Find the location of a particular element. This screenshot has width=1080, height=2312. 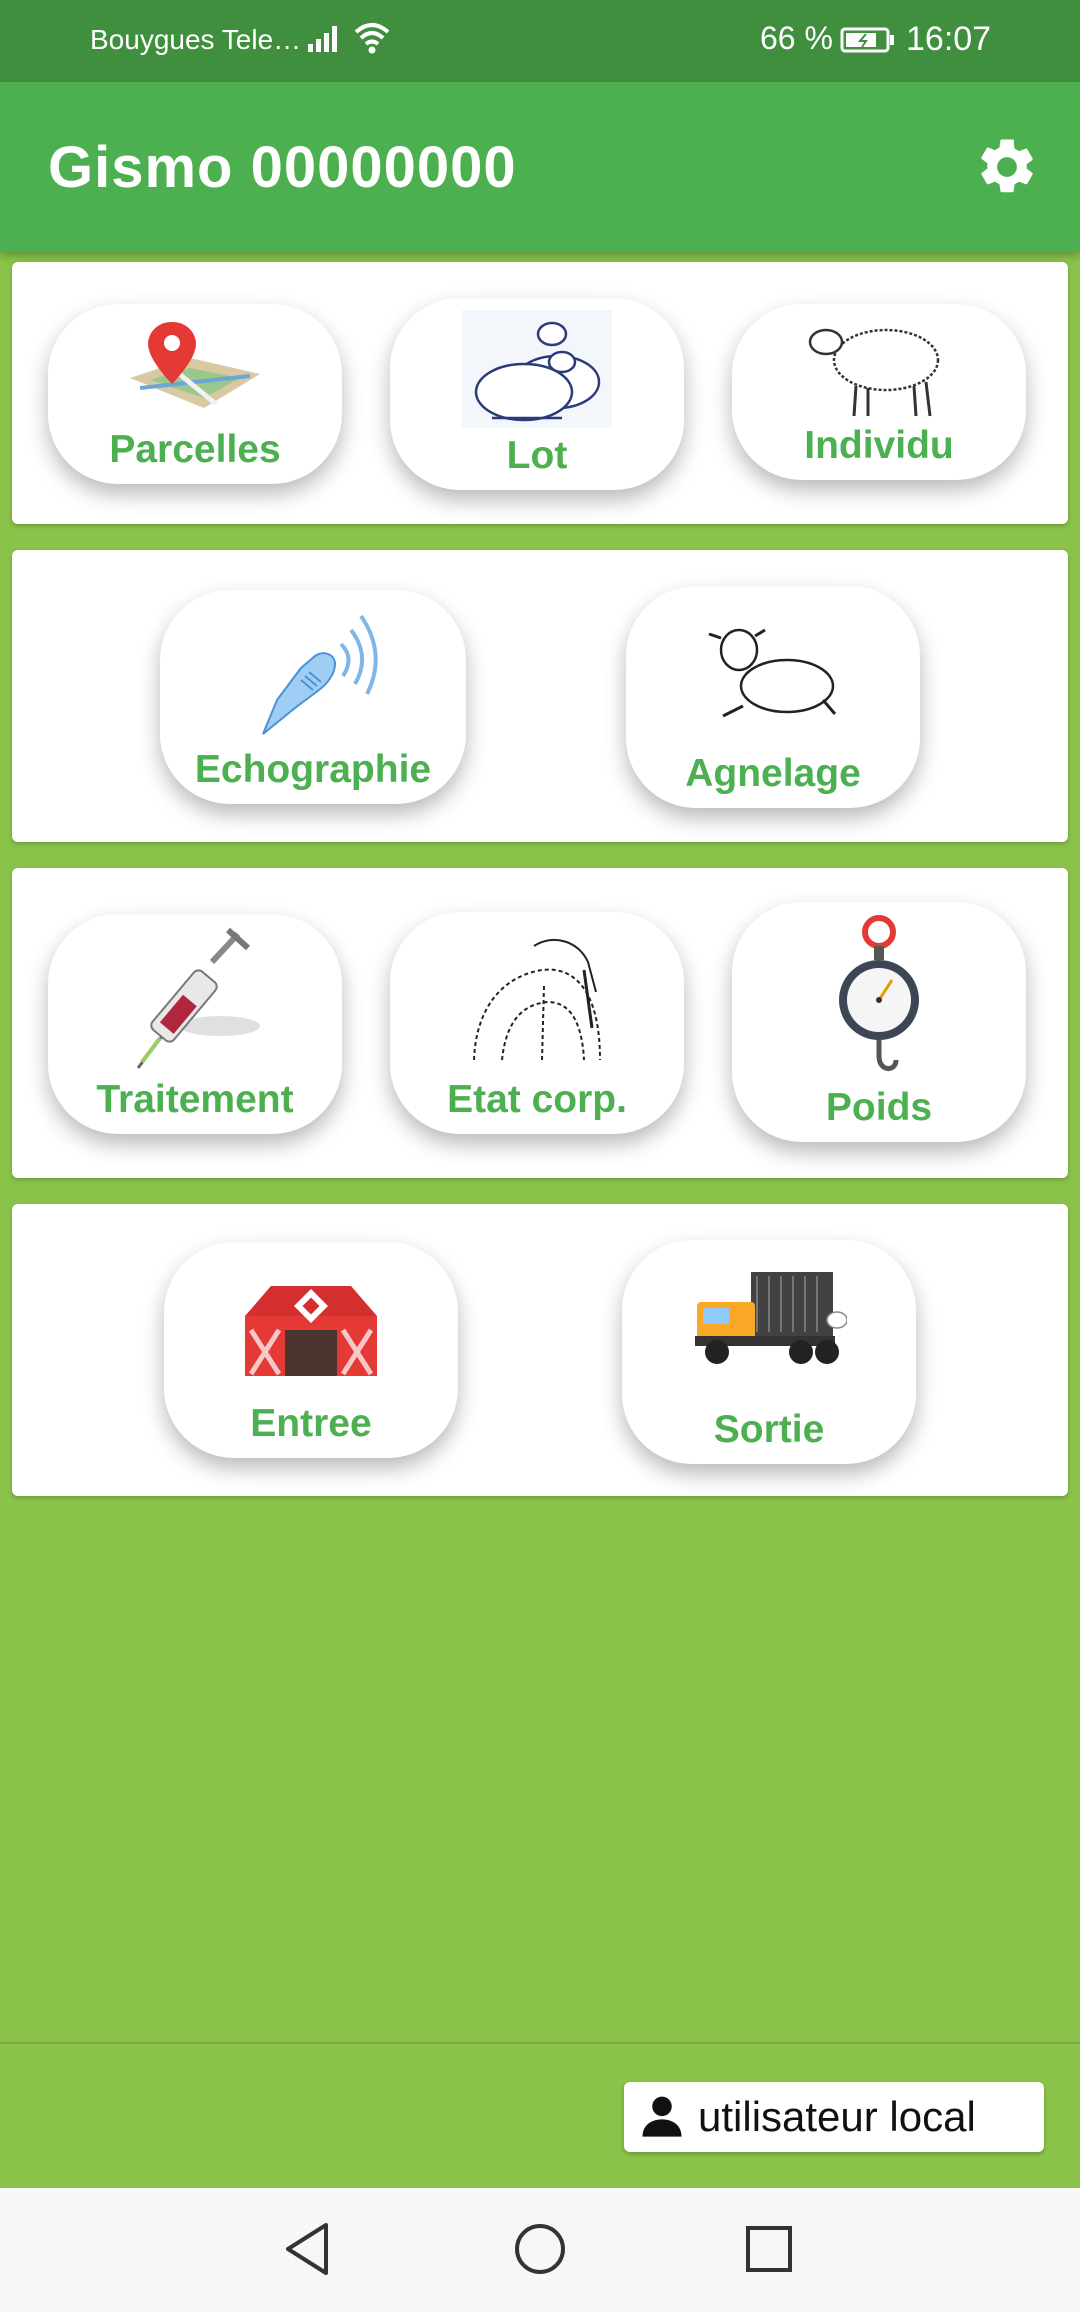

section-card-1: Parcelles Lot Individu is located at coordinates (540, 393).